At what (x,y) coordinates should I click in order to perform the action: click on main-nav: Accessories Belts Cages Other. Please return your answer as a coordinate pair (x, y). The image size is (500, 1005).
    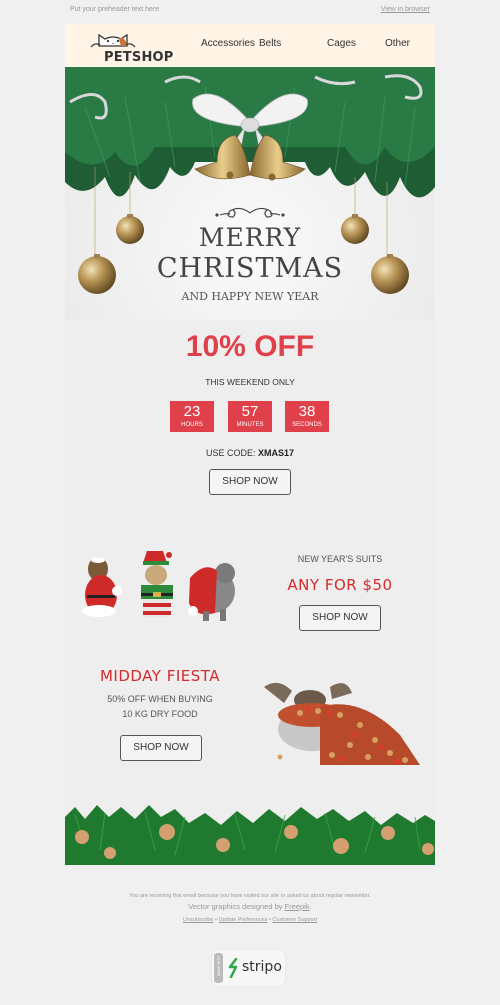
    Looking at the image, I should click on (250, 45).